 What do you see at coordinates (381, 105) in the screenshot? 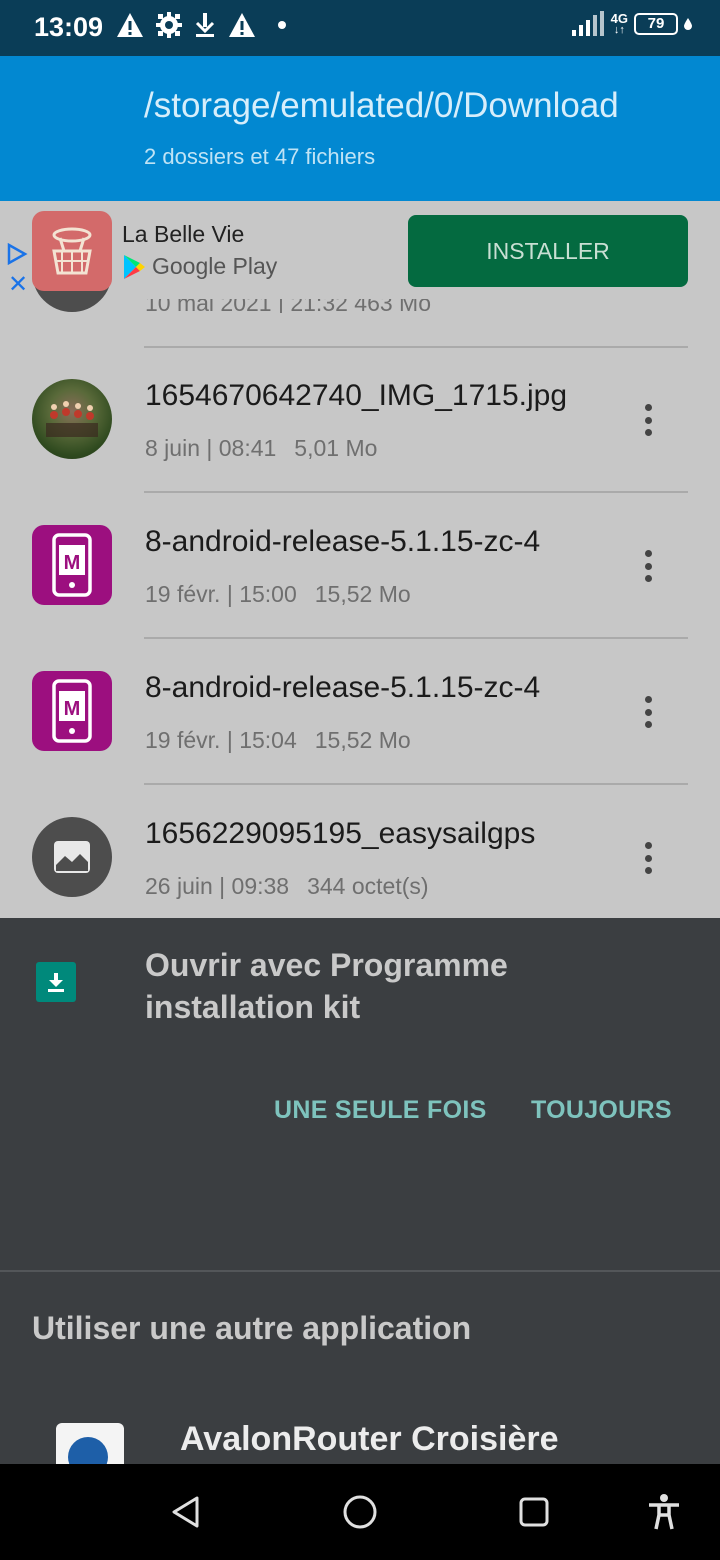
I see `page-title: /storage/emulated/0/Download` at bounding box center [381, 105].